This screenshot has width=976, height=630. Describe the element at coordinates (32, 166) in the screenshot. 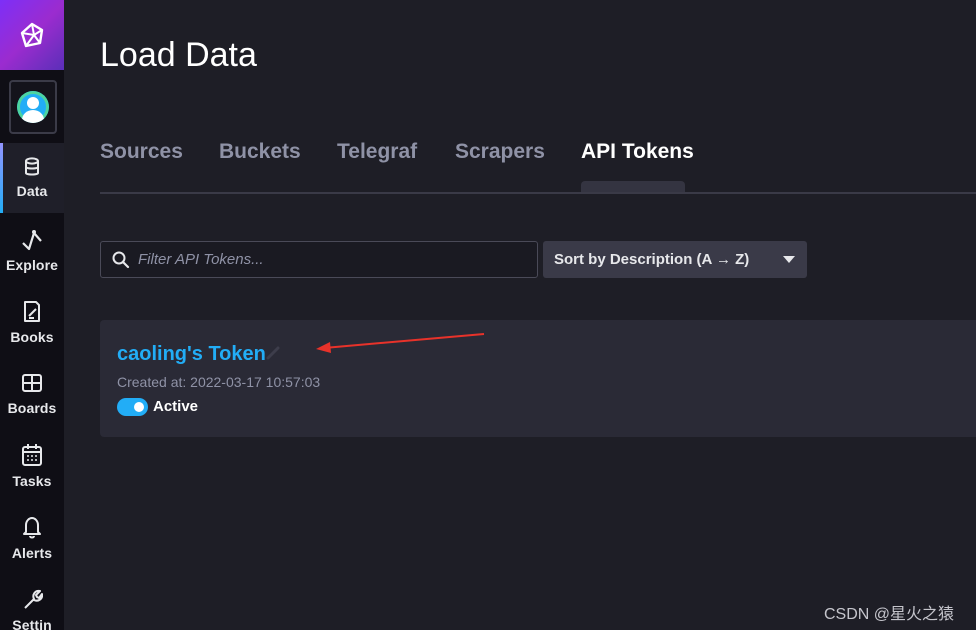

I see `database-icon` at that location.